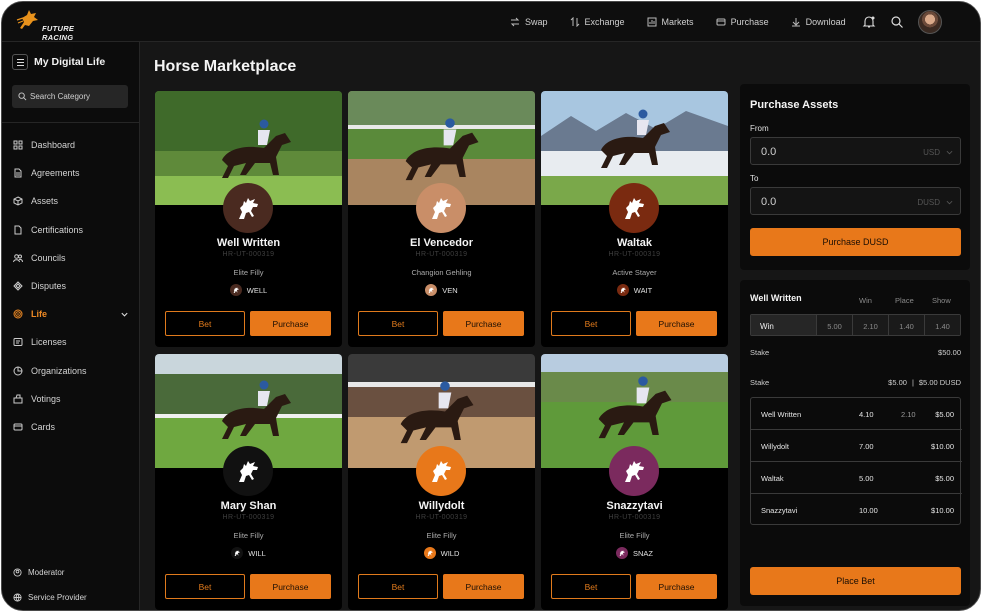  What do you see at coordinates (73, 314) in the screenshot?
I see `sidebar-item-life: Life` at bounding box center [73, 314].